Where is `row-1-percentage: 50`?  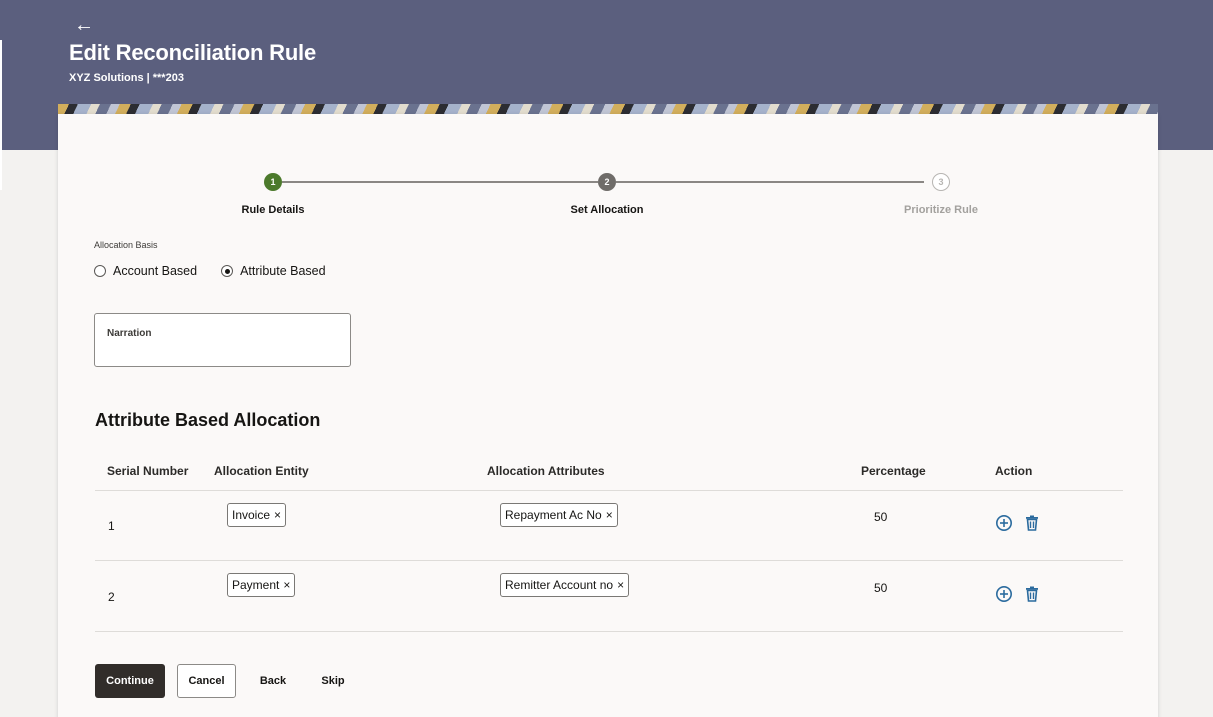 row-1-percentage: 50 is located at coordinates (881, 517).